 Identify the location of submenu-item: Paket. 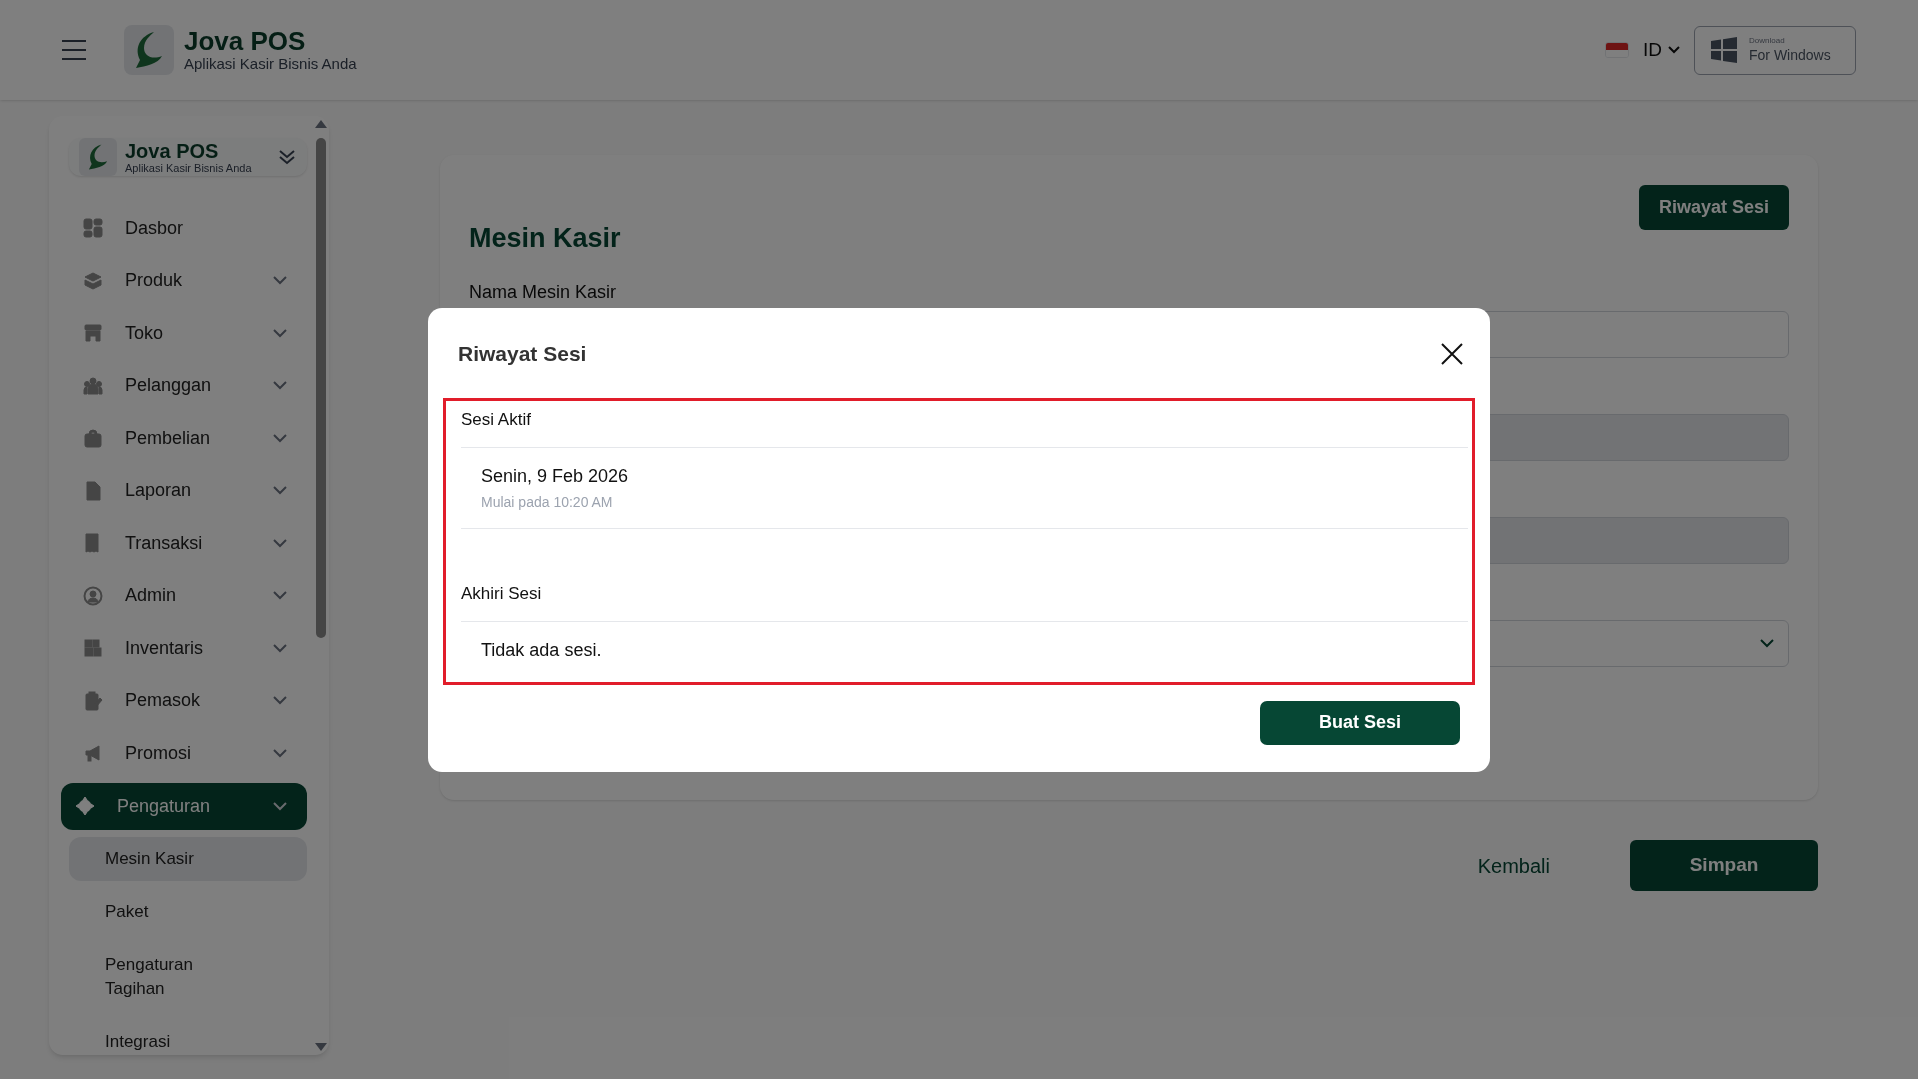
(169, 911).